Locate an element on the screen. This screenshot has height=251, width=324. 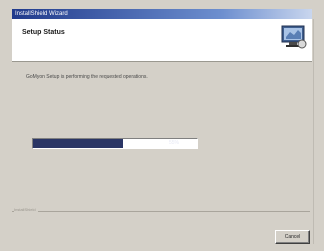
installer-monitor-icon is located at coordinates (294, 37).